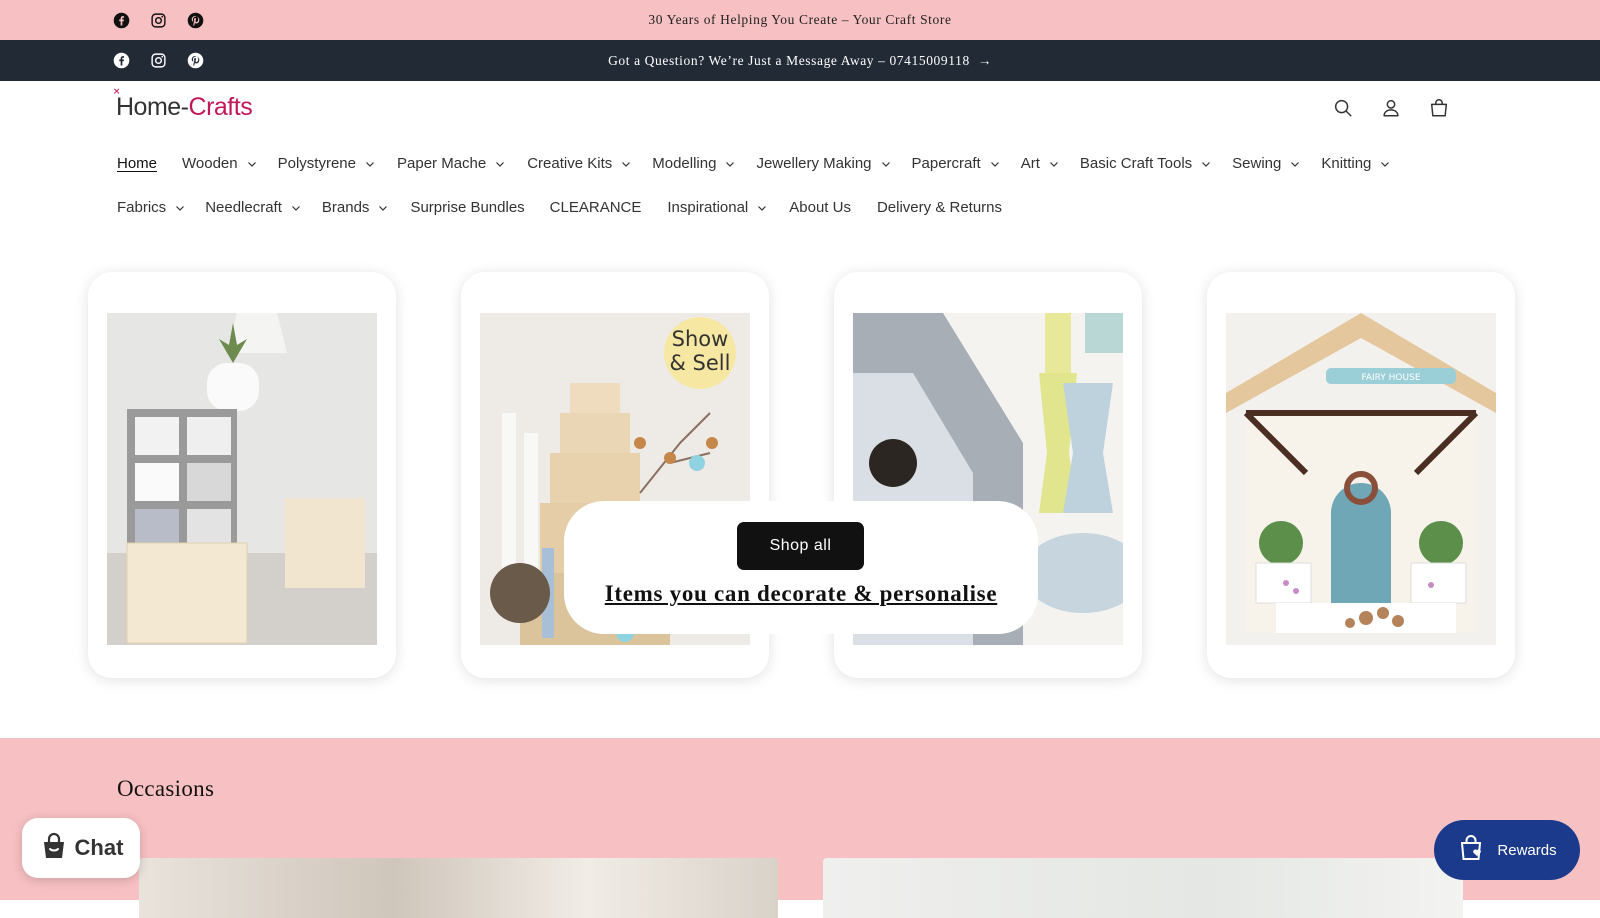 The width and height of the screenshot is (1600, 918). I want to click on nav-label: Sewing, so click(1257, 163).